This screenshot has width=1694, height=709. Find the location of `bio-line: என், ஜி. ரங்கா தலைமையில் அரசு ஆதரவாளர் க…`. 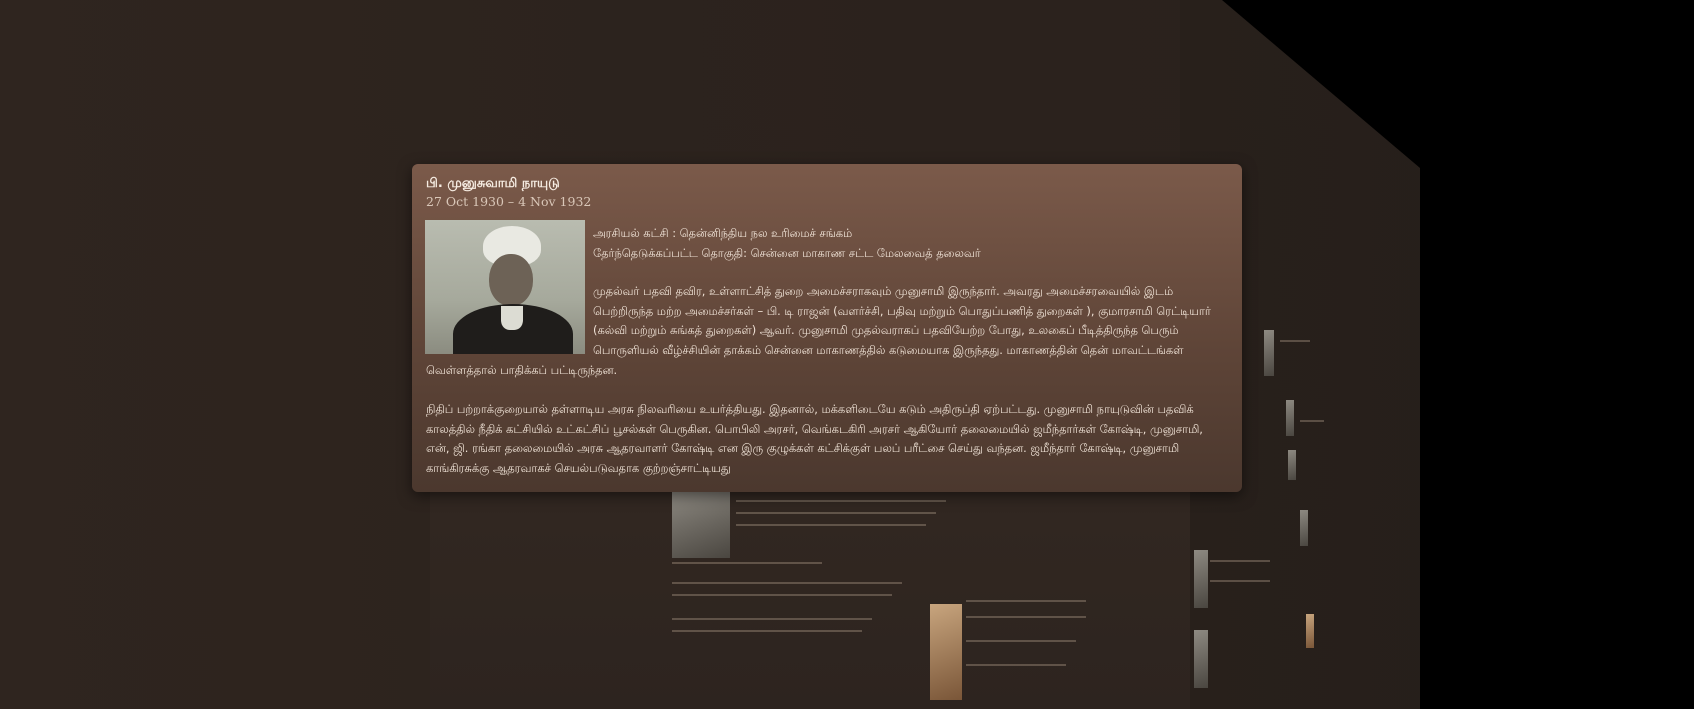

bio-line: என், ஜி. ரங்கா தலைமையில் அரசு ஆதரவாளர் க… is located at coordinates (803, 448).